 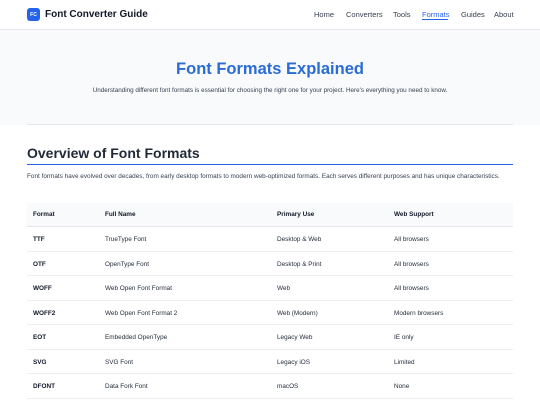 What do you see at coordinates (139, 288) in the screenshot?
I see `cell-full-name: Web Open Font Format` at bounding box center [139, 288].